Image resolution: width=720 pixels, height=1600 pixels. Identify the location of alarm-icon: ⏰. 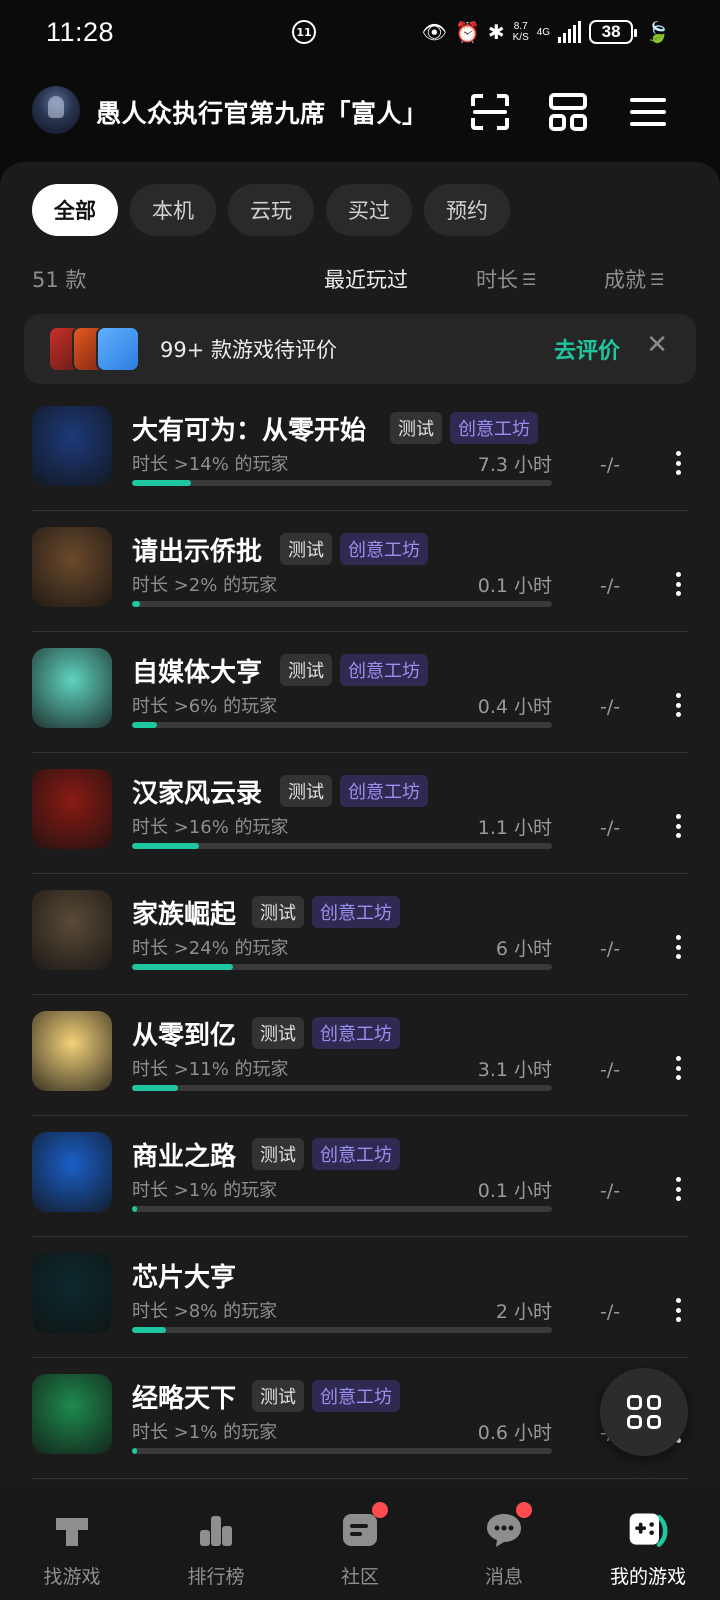
(467, 32).